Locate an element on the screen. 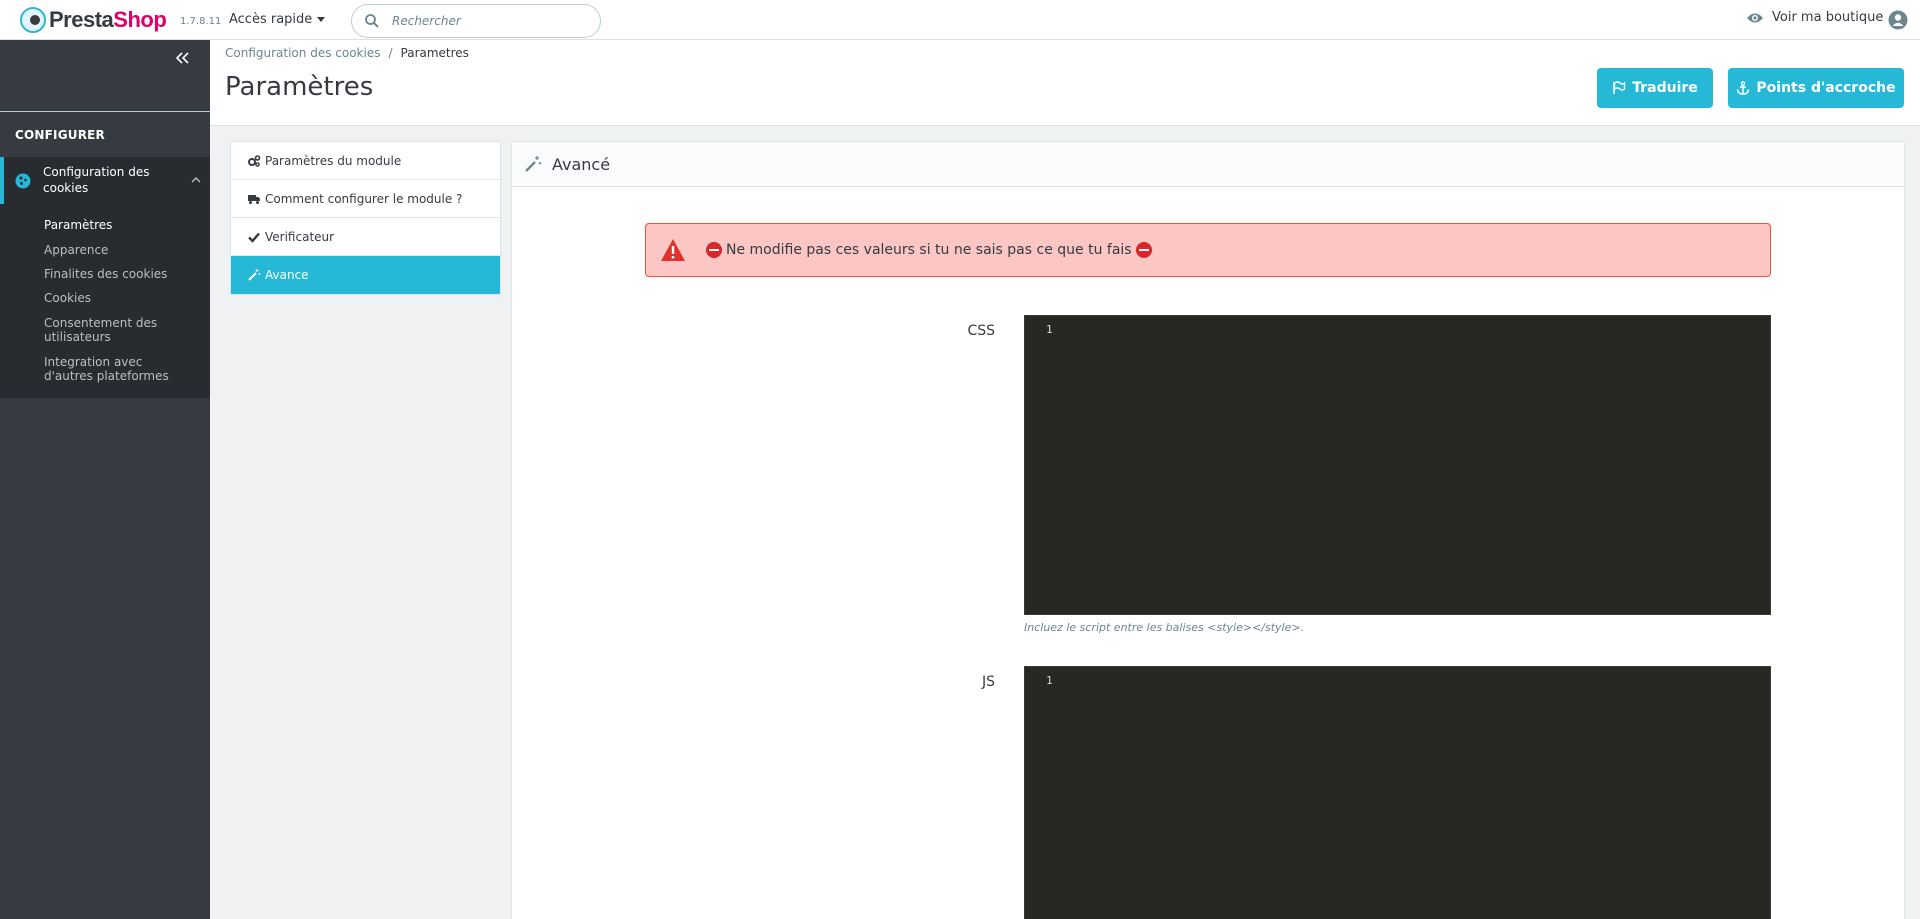 This screenshot has width=1920, height=919. breadcrumb: Configuration des cookies / Parametres is located at coordinates (347, 53).